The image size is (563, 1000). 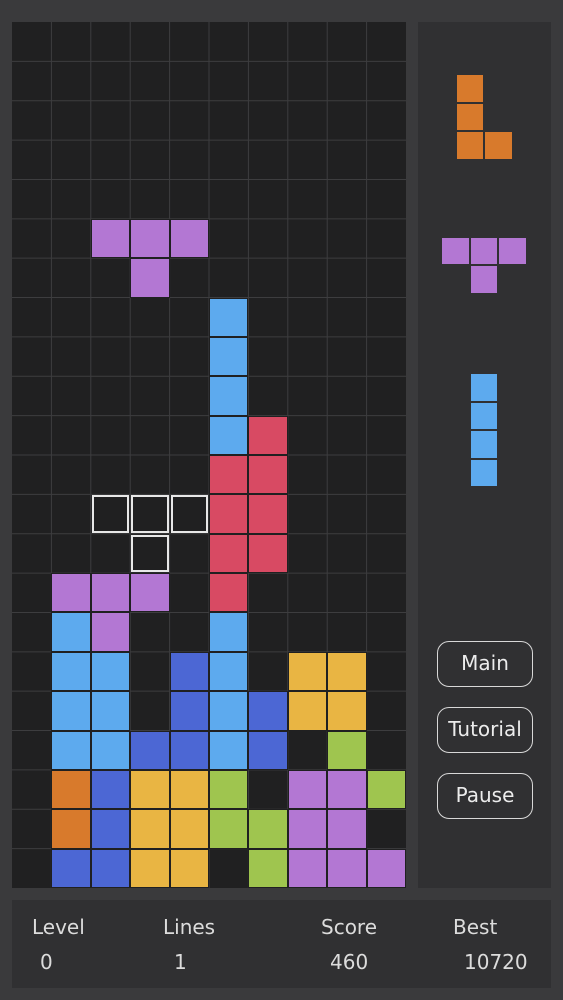 What do you see at coordinates (485, 730) in the screenshot?
I see `tutorial-button: Tutorial` at bounding box center [485, 730].